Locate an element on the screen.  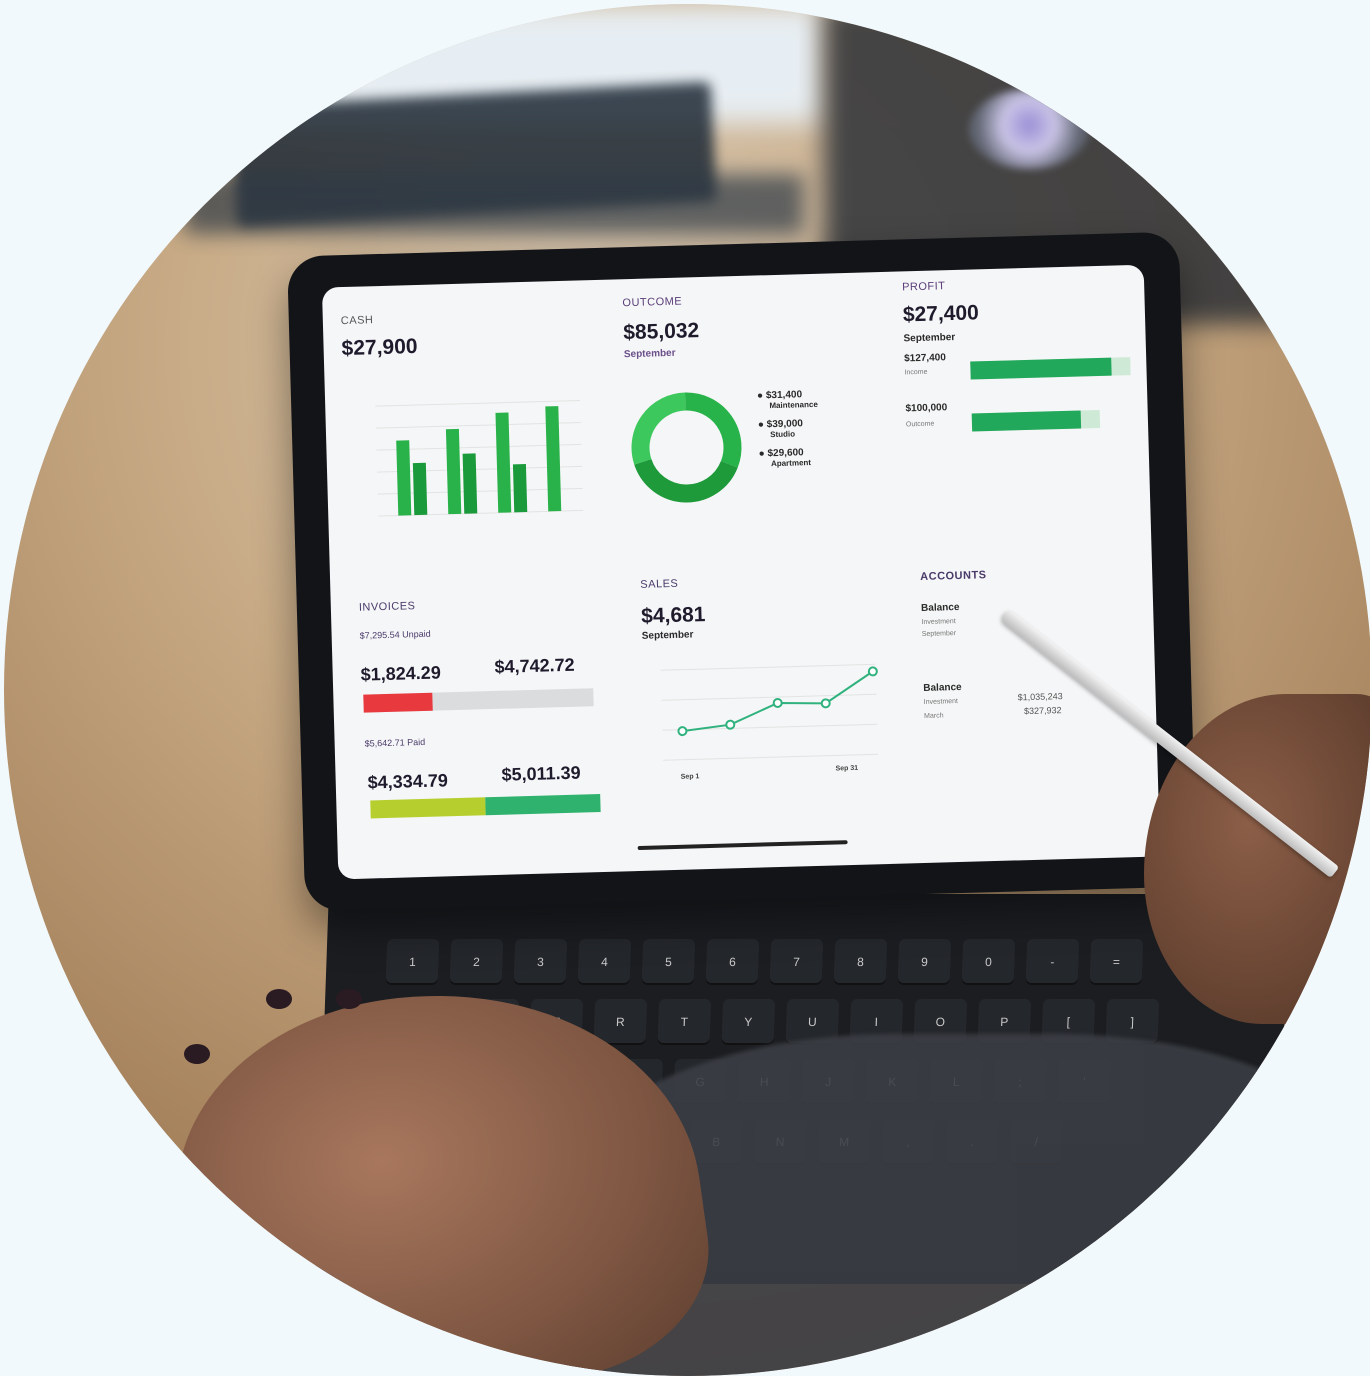
invoices-paid-bar is located at coordinates (485, 806).